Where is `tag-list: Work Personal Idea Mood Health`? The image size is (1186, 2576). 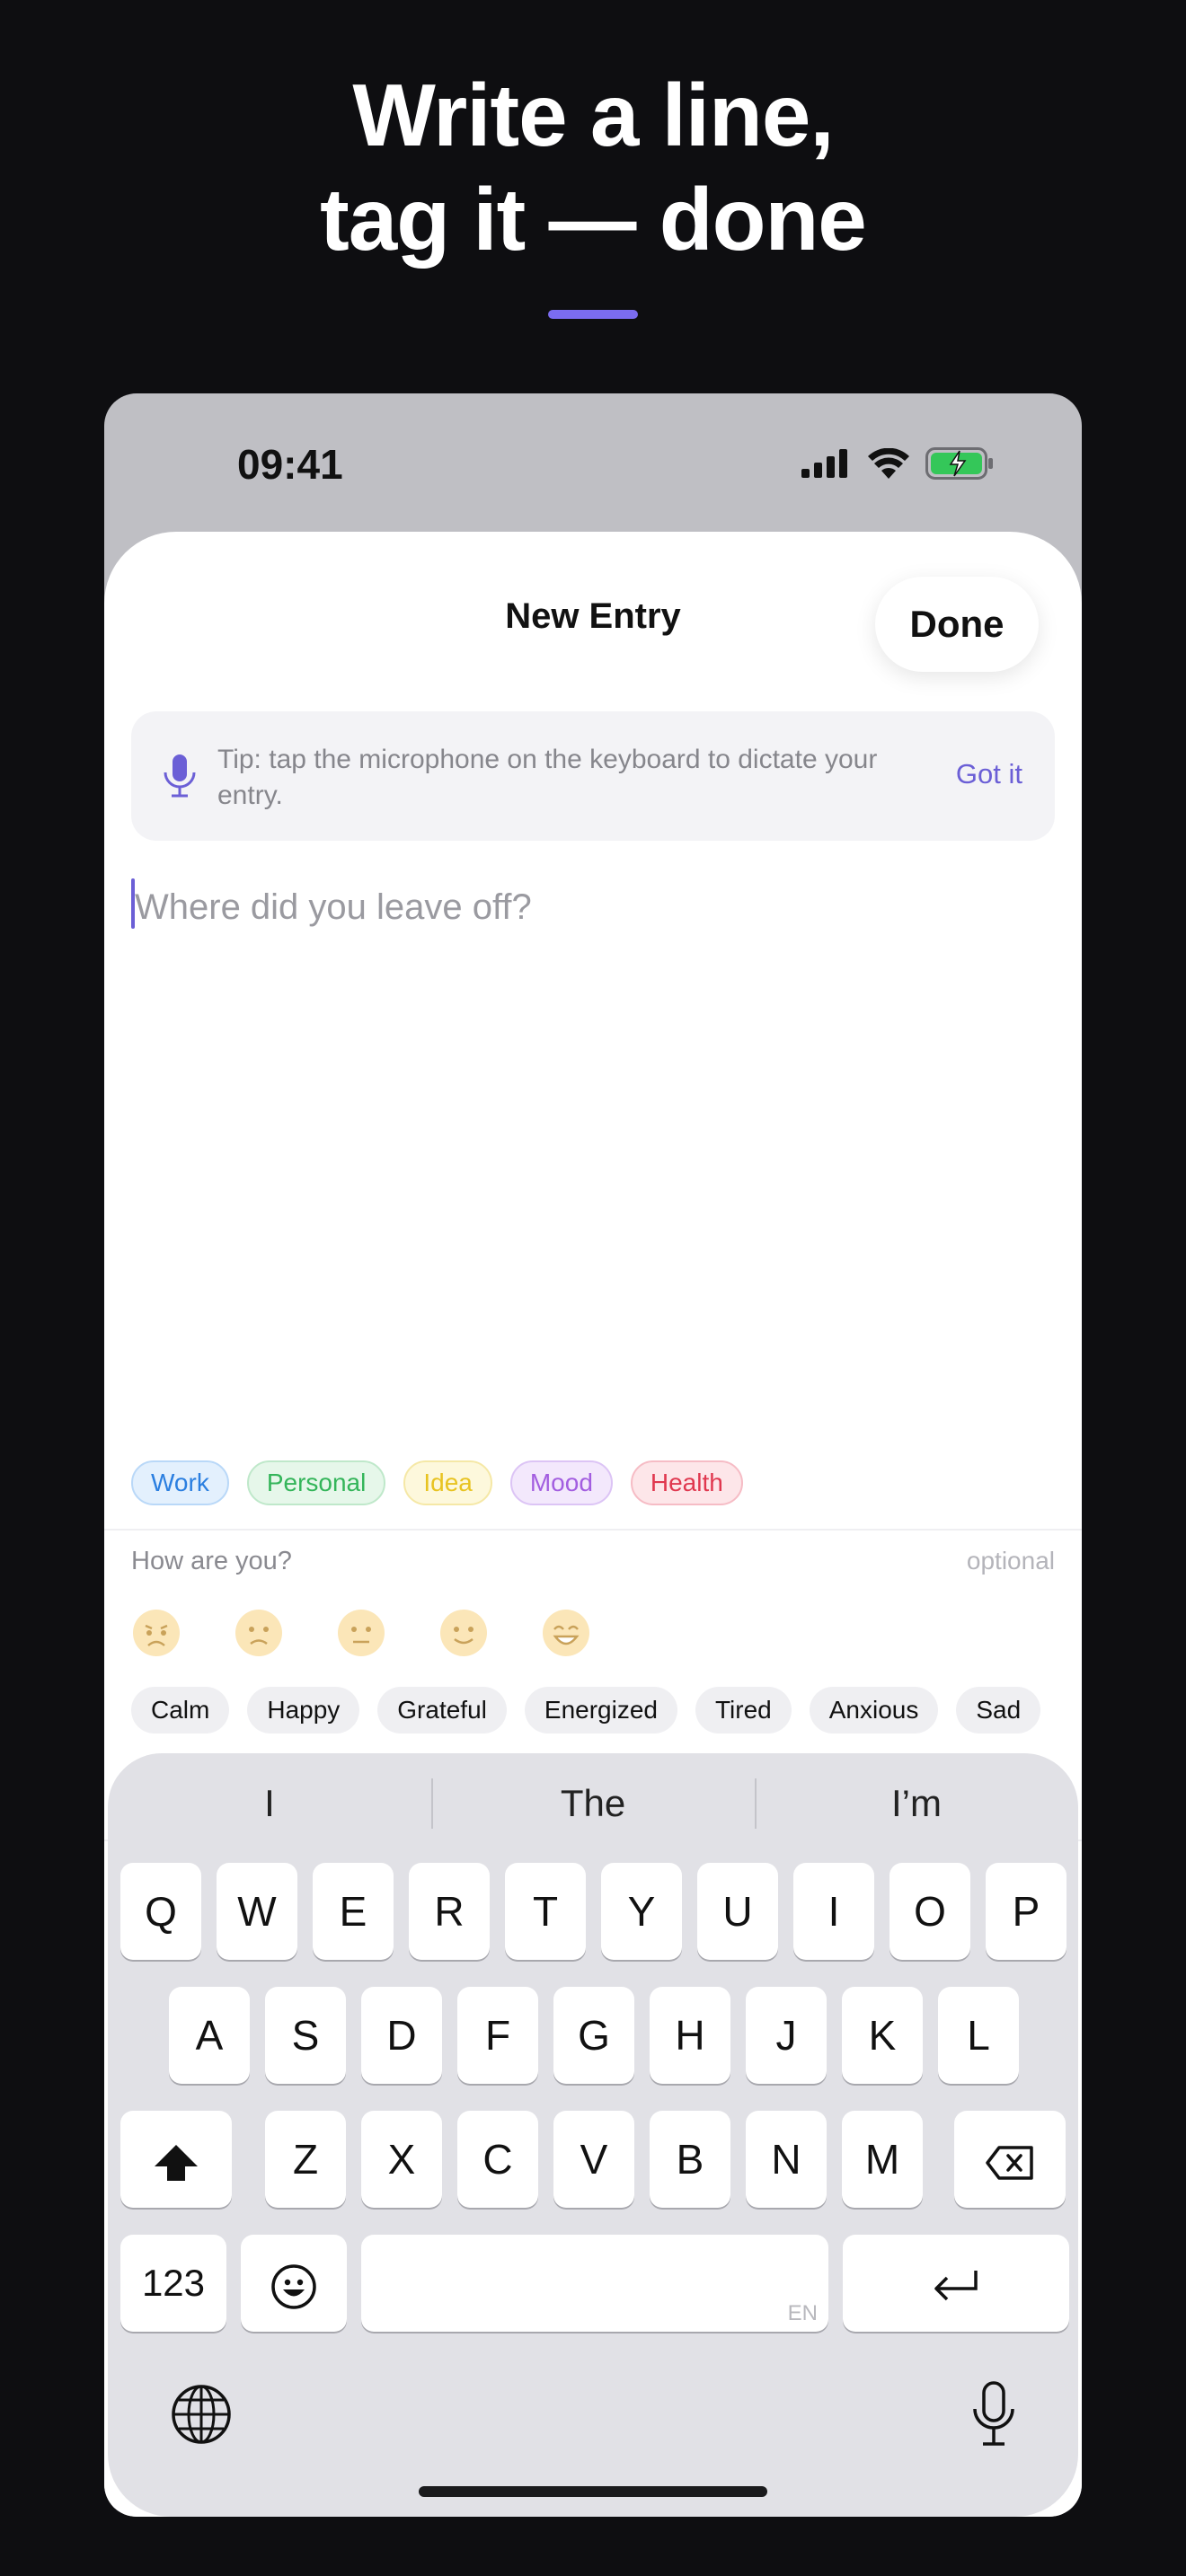 tag-list: Work Personal Idea Mood Health is located at coordinates (437, 1482).